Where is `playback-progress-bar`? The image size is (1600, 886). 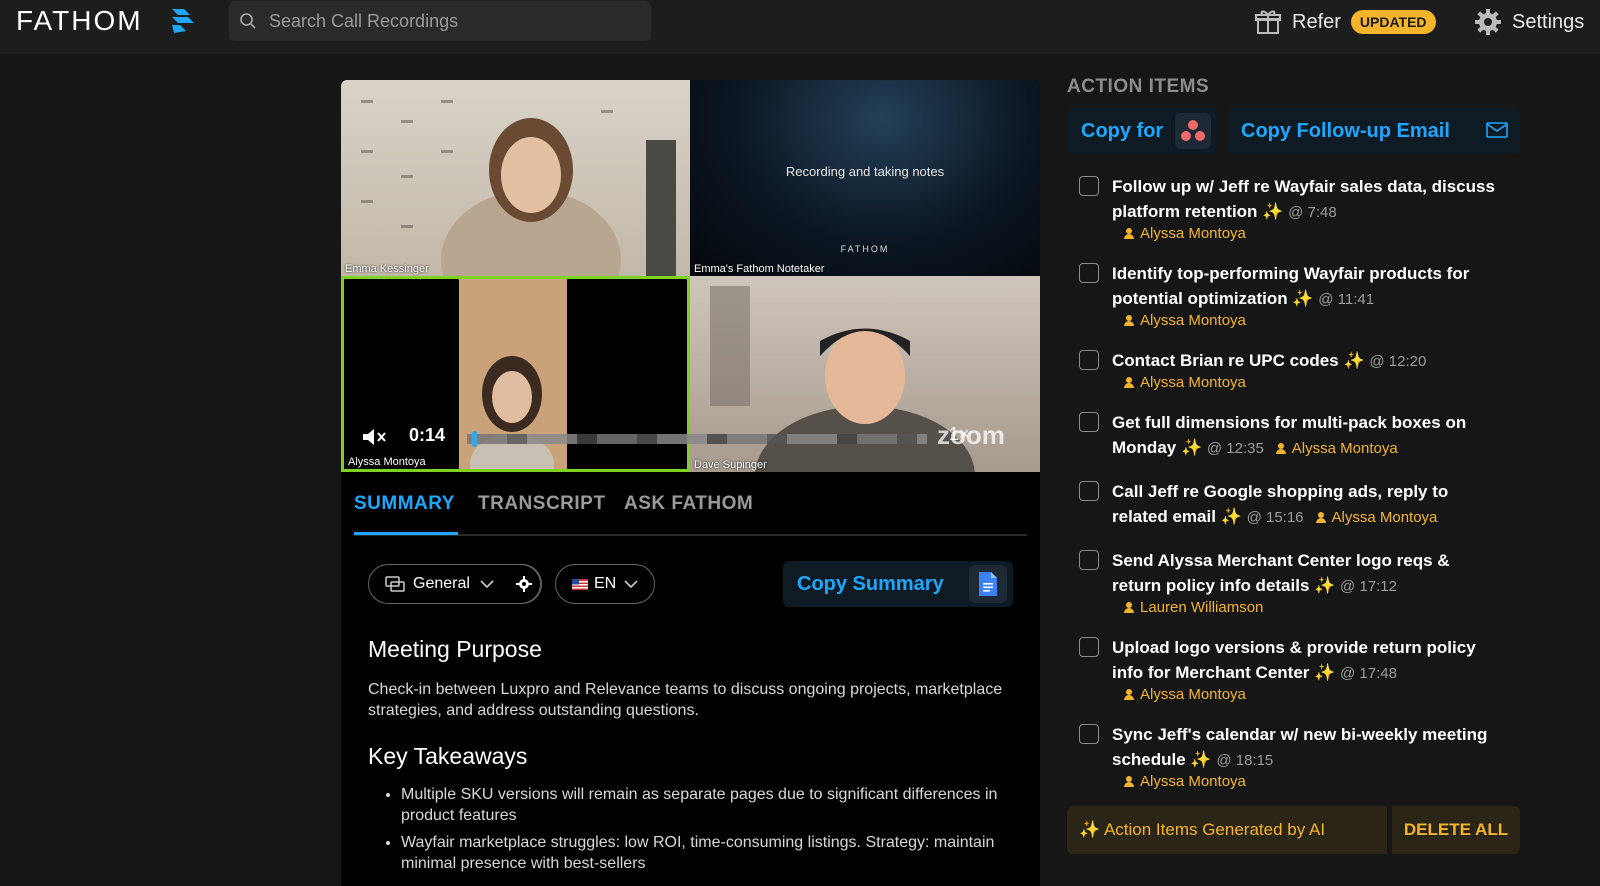
playback-progress-bar is located at coordinates (697, 439).